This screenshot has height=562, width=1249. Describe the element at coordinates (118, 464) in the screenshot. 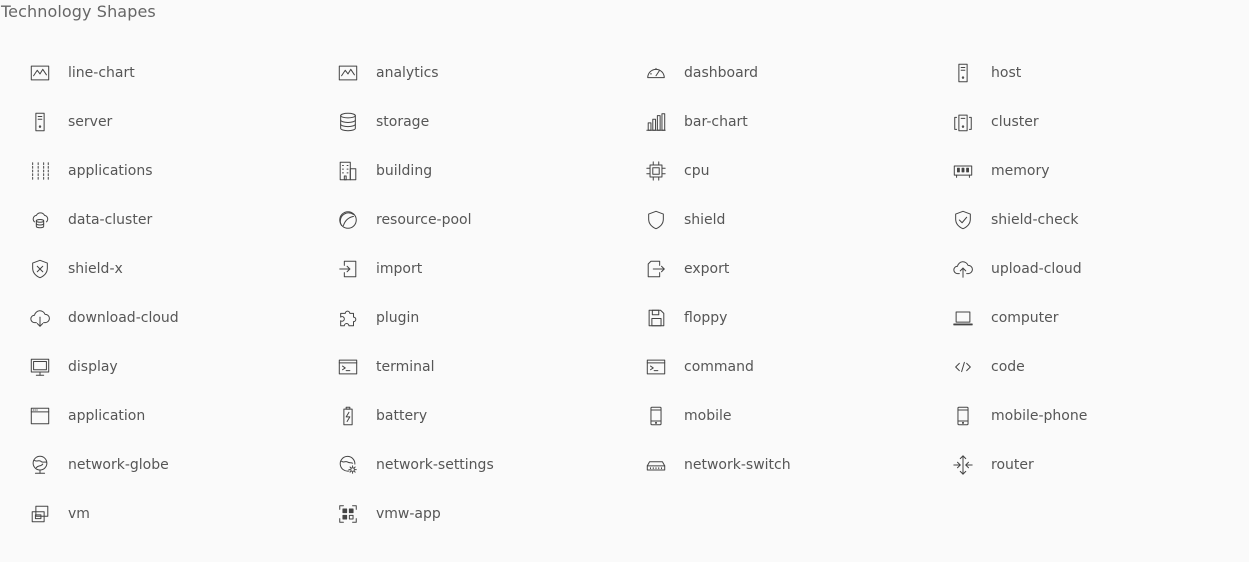

I see `shape-label: network-globe` at that location.